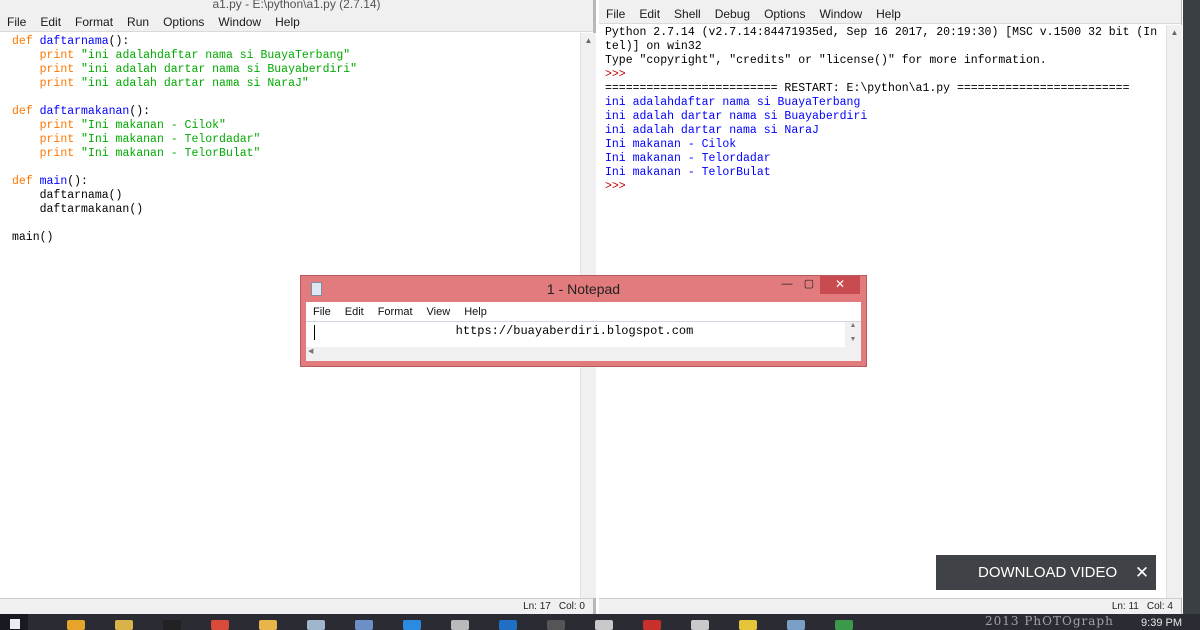 This screenshot has height=630, width=1200. What do you see at coordinates (460, 625) in the screenshot?
I see `disk-icon` at bounding box center [460, 625].